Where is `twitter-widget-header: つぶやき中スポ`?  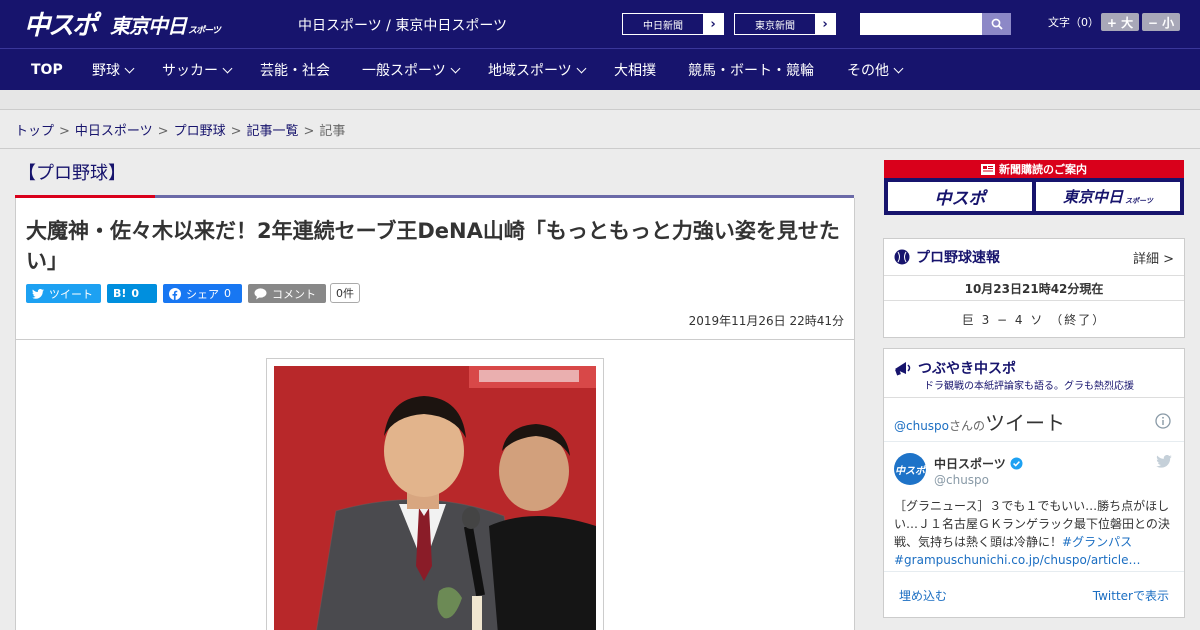
twitter-widget-header: つぶやき中スポ is located at coordinates (955, 368).